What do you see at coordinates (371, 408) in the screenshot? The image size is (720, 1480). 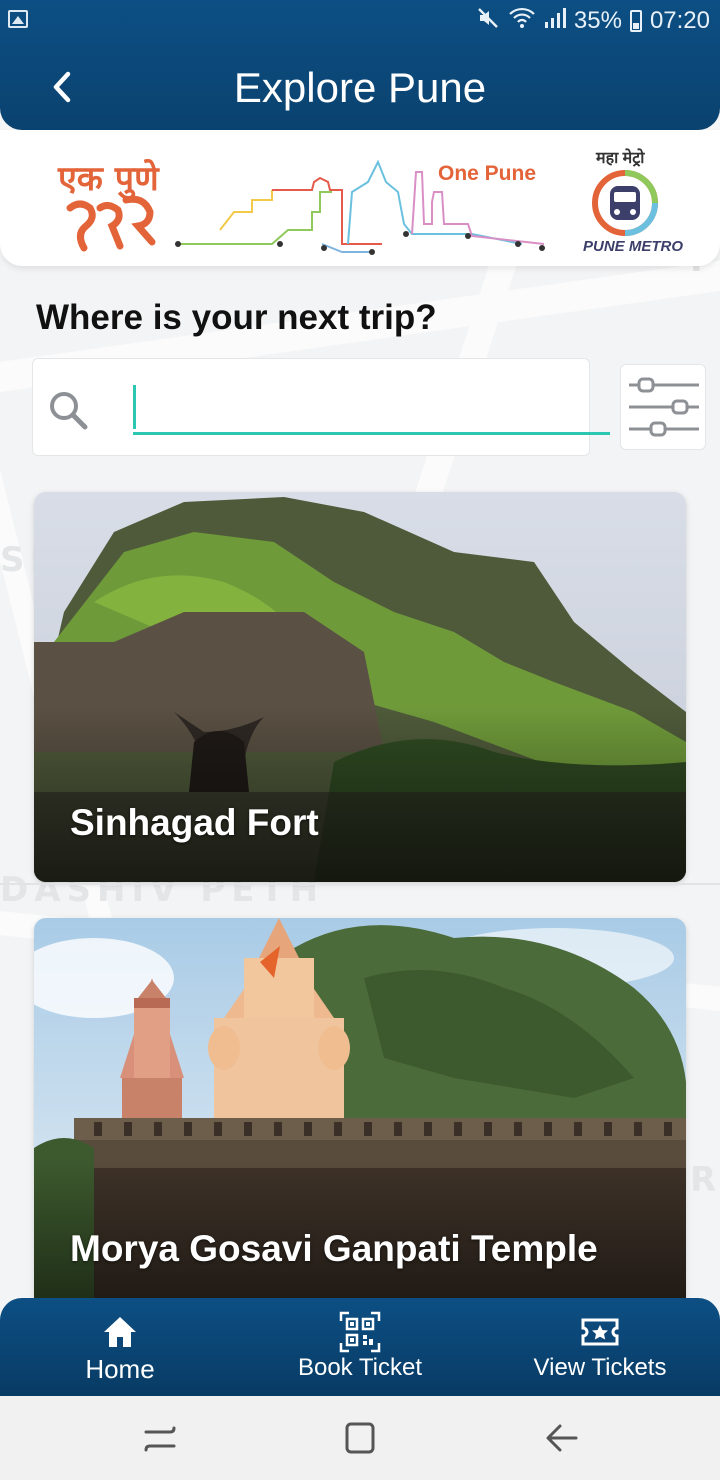 I see `search-input` at bounding box center [371, 408].